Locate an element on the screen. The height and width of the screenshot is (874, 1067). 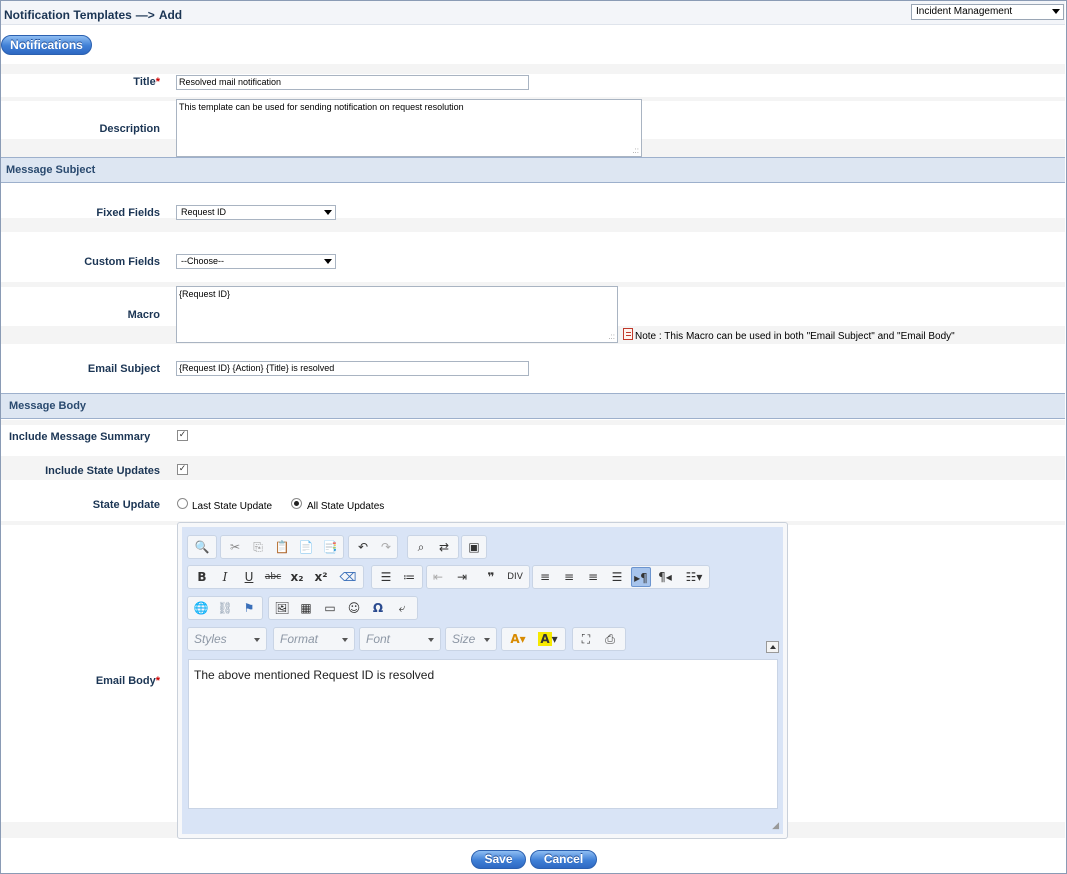
title-input: Resolved mail notification is located at coordinates (352, 82).